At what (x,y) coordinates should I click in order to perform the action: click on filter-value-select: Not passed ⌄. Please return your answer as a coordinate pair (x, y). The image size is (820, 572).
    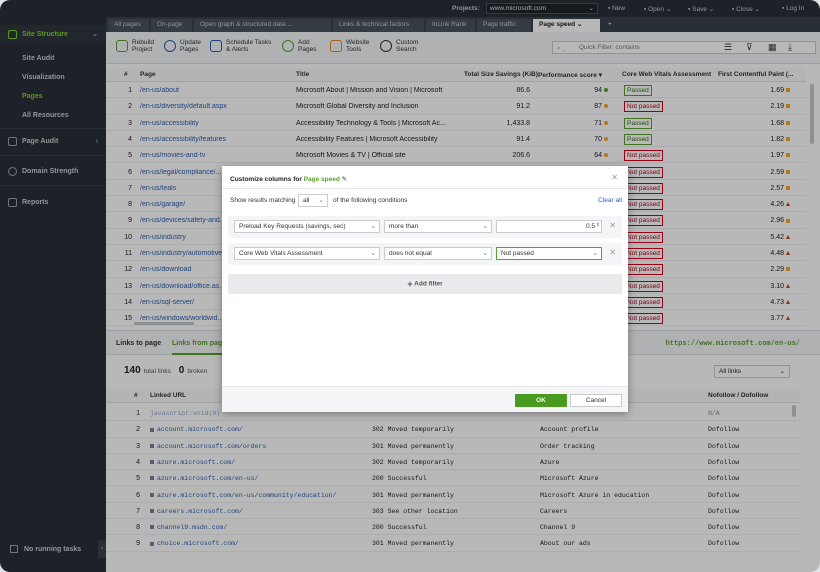
    Looking at the image, I should click on (549, 253).